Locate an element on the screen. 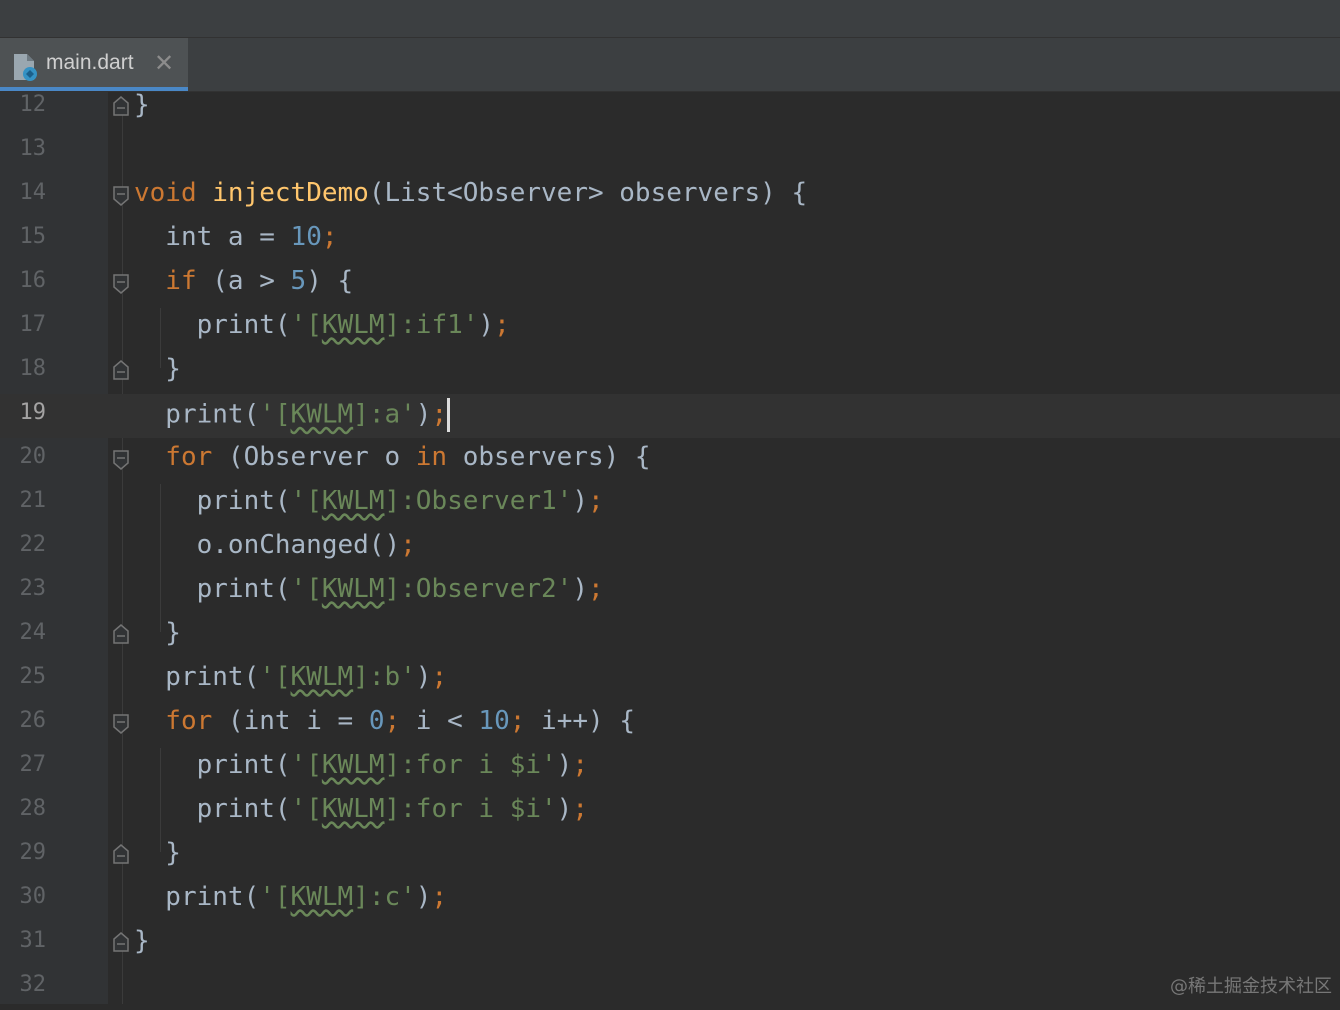 The image size is (1340, 1010). code-line: 26 for (int i = 0; i < 10; i++) { is located at coordinates (670, 724).